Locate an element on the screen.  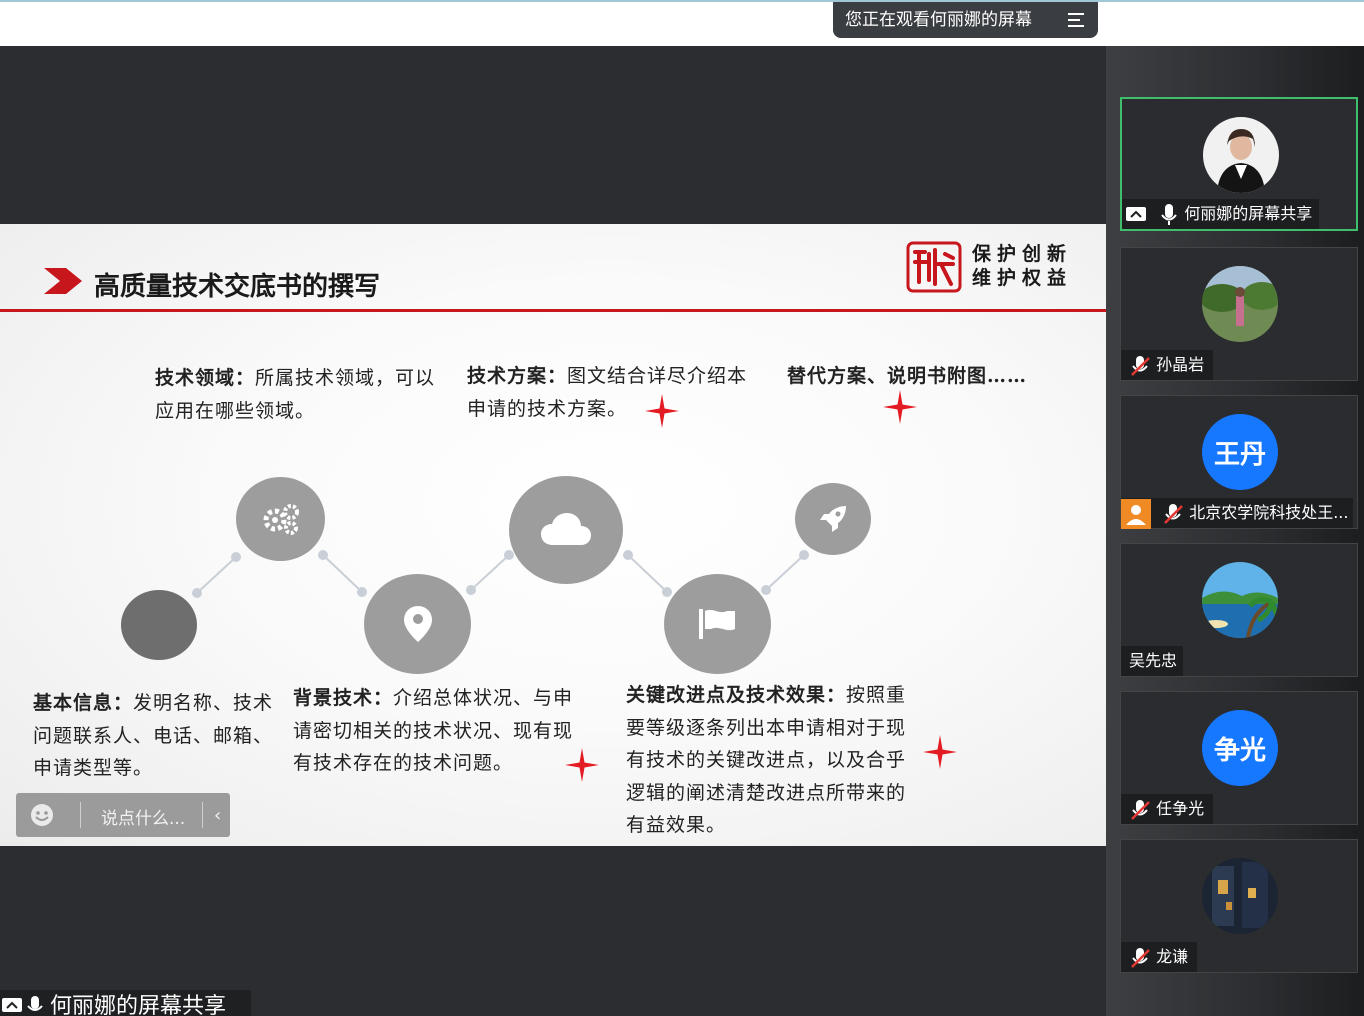
tech-solution-text: 技术方案：图文结合详尽介绍本申请的技术方案。 is located at coordinates (607, 392).